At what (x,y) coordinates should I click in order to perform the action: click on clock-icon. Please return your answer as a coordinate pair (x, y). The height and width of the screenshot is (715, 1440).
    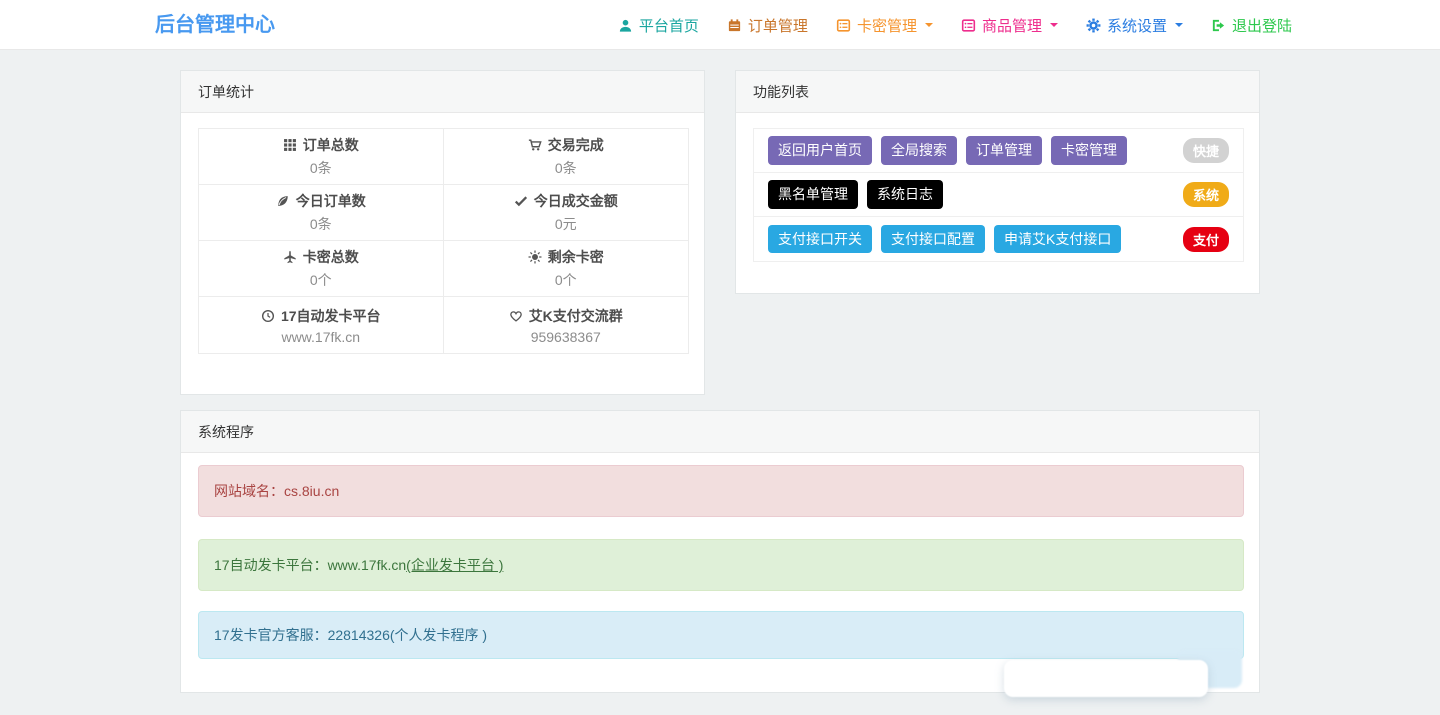
    Looking at the image, I should click on (268, 316).